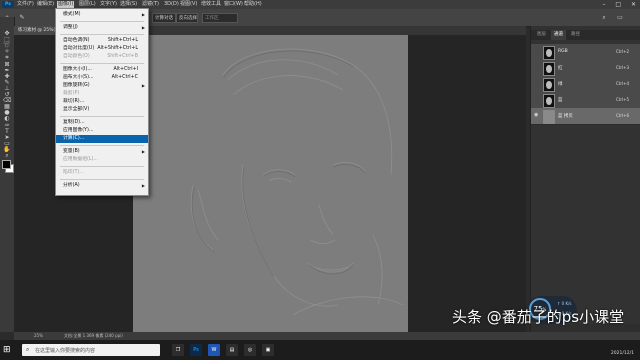 This screenshot has height=360, width=640. Describe the element at coordinates (87, 4) in the screenshot. I see `menu-3: 图层(L)` at that location.